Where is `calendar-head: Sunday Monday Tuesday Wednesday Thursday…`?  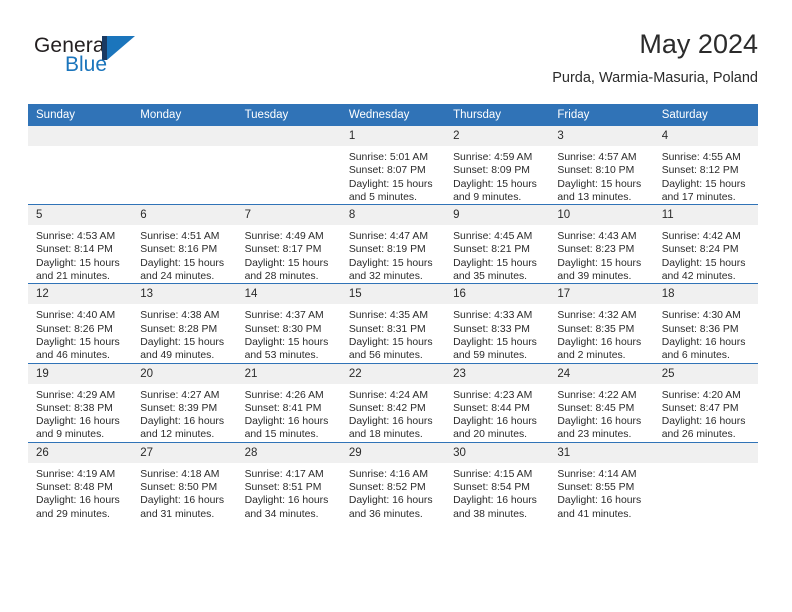 calendar-head: Sunday Monday Tuesday Wednesday Thursday… is located at coordinates (393, 115).